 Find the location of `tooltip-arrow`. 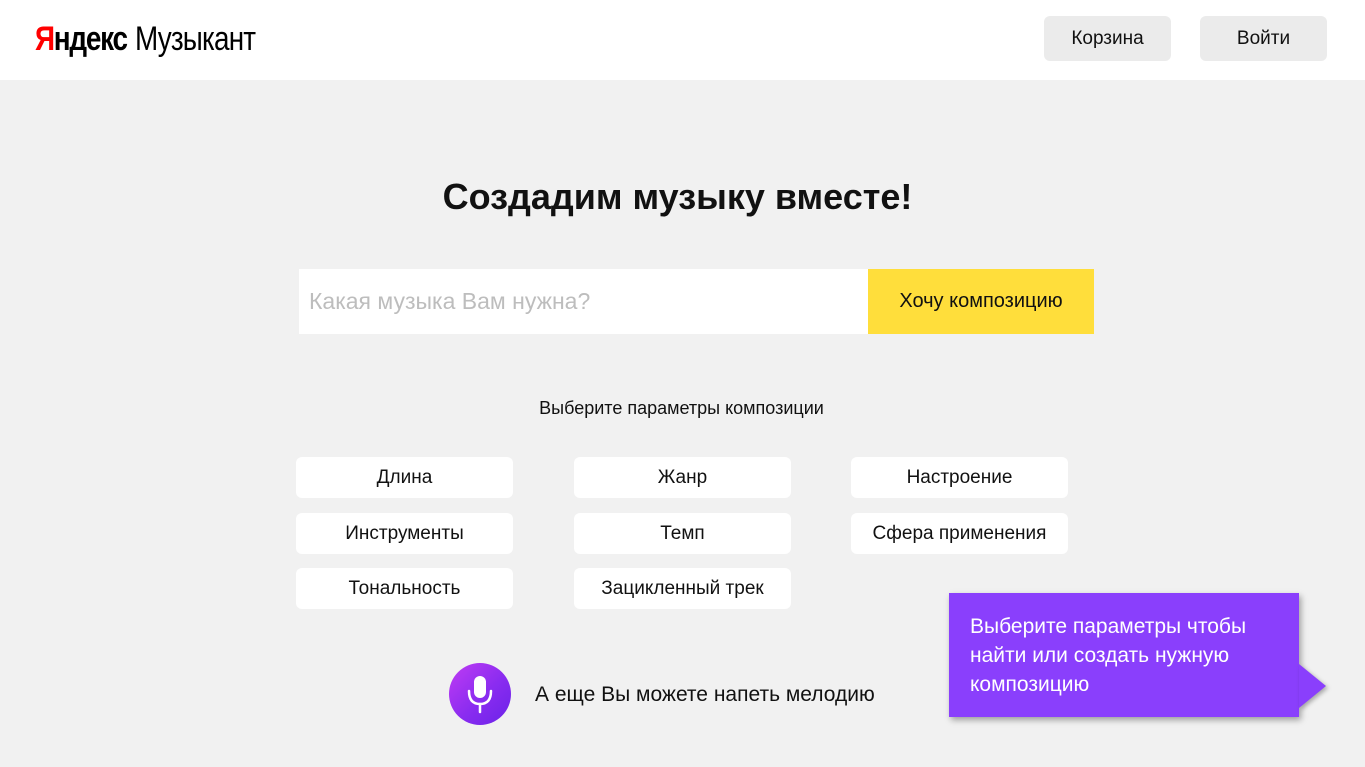

tooltip-arrow is located at coordinates (1312, 686).